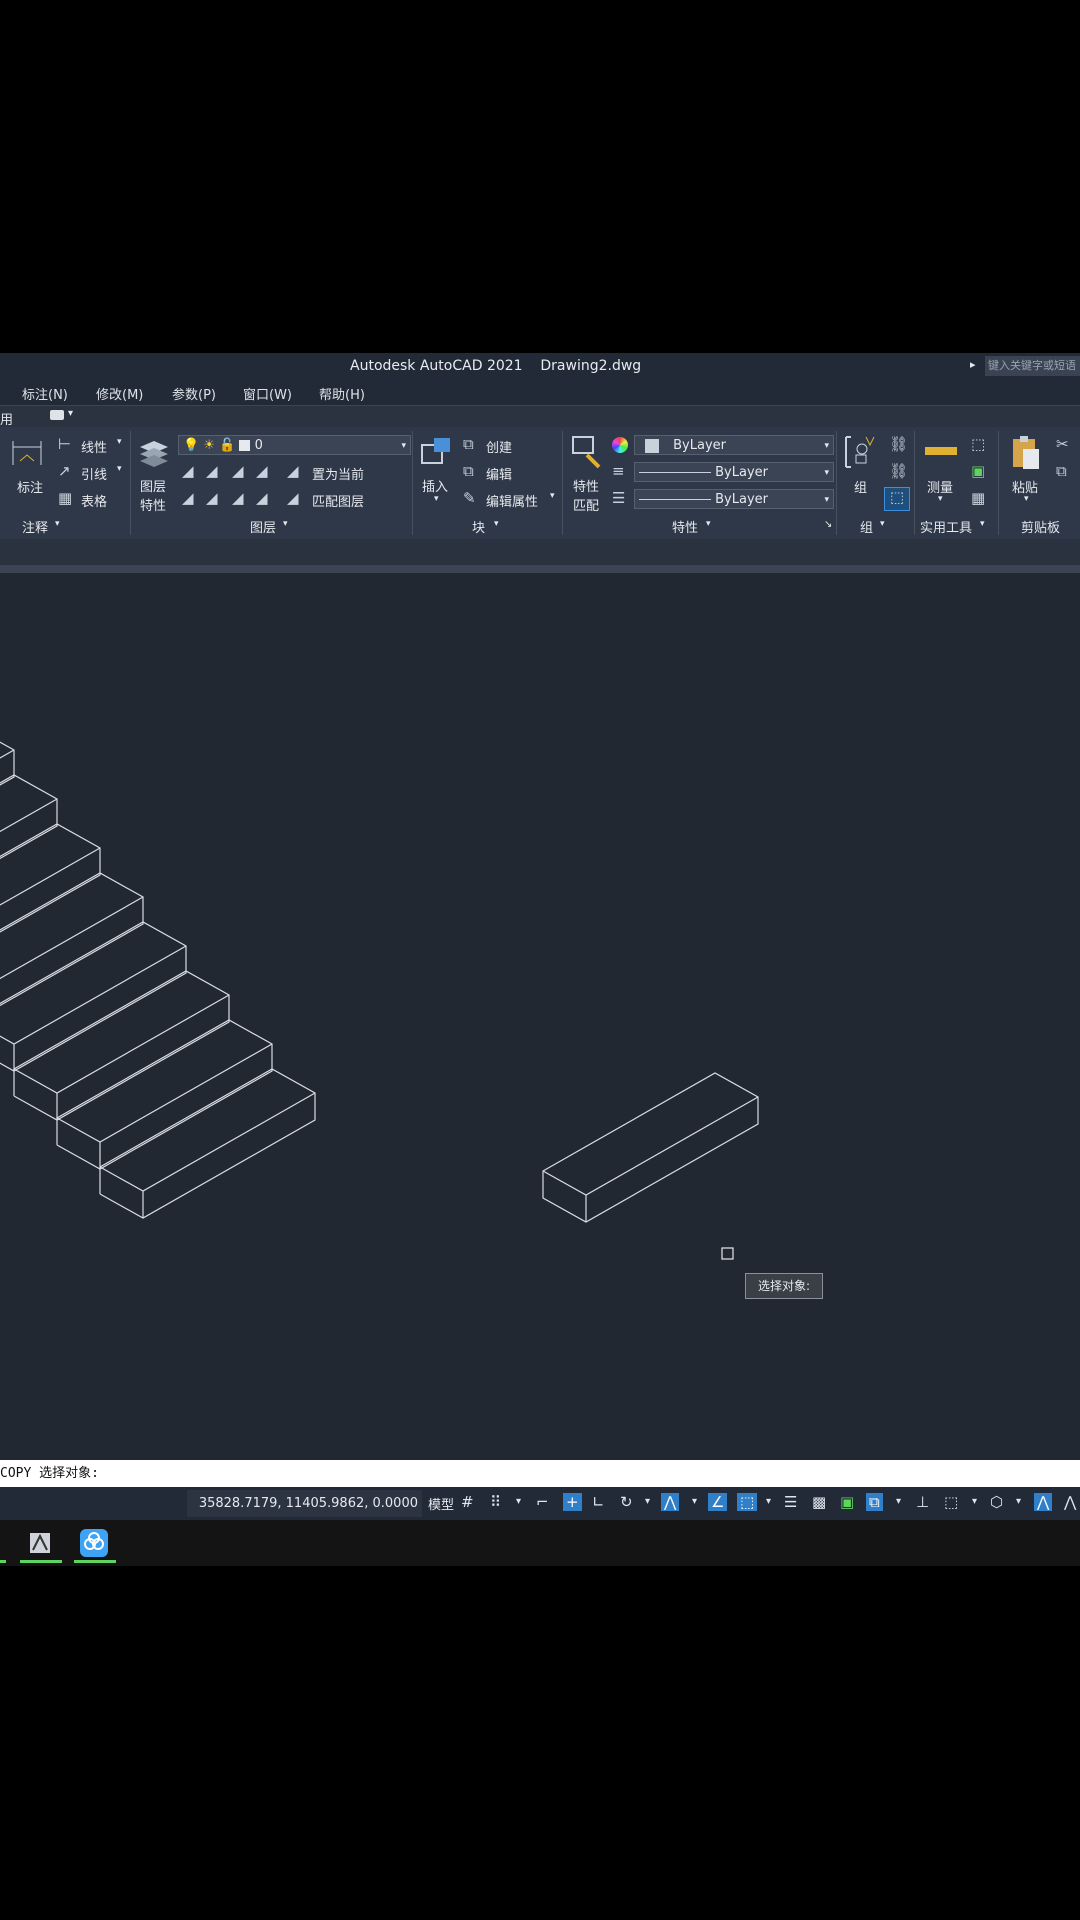 Image resolution: width=1080 pixels, height=1920 pixels. I want to click on annotation-visibility-icon: ⬡, so click(996, 1502).